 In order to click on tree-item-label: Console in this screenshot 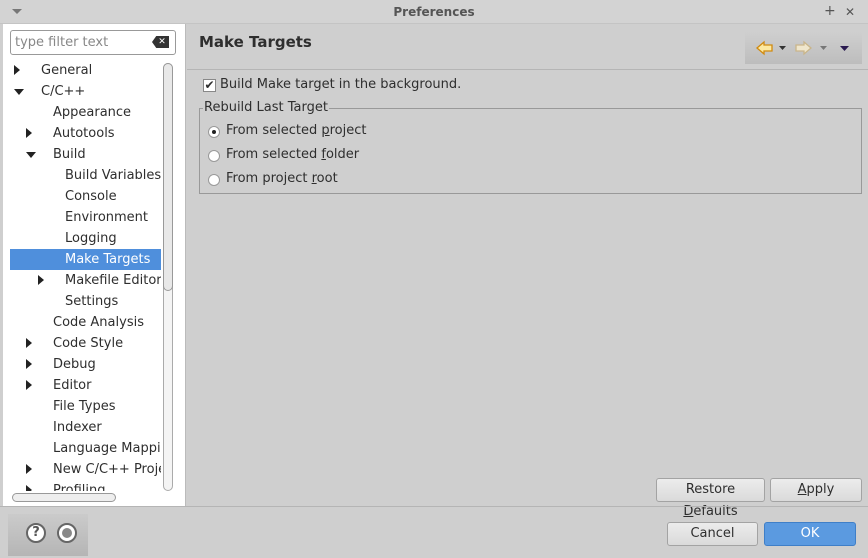, I will do `click(91, 196)`.